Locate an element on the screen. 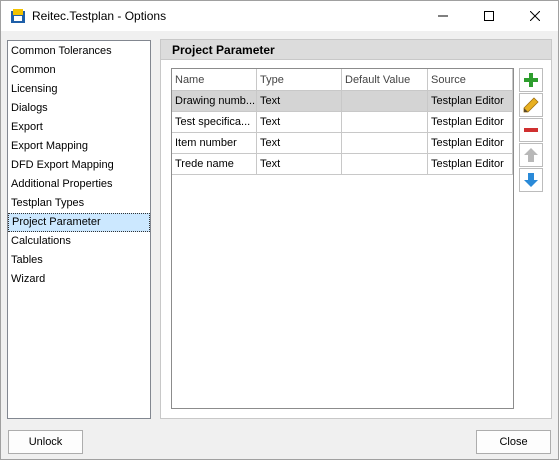  nav-item-dialogs: Dialogs is located at coordinates (79, 108).